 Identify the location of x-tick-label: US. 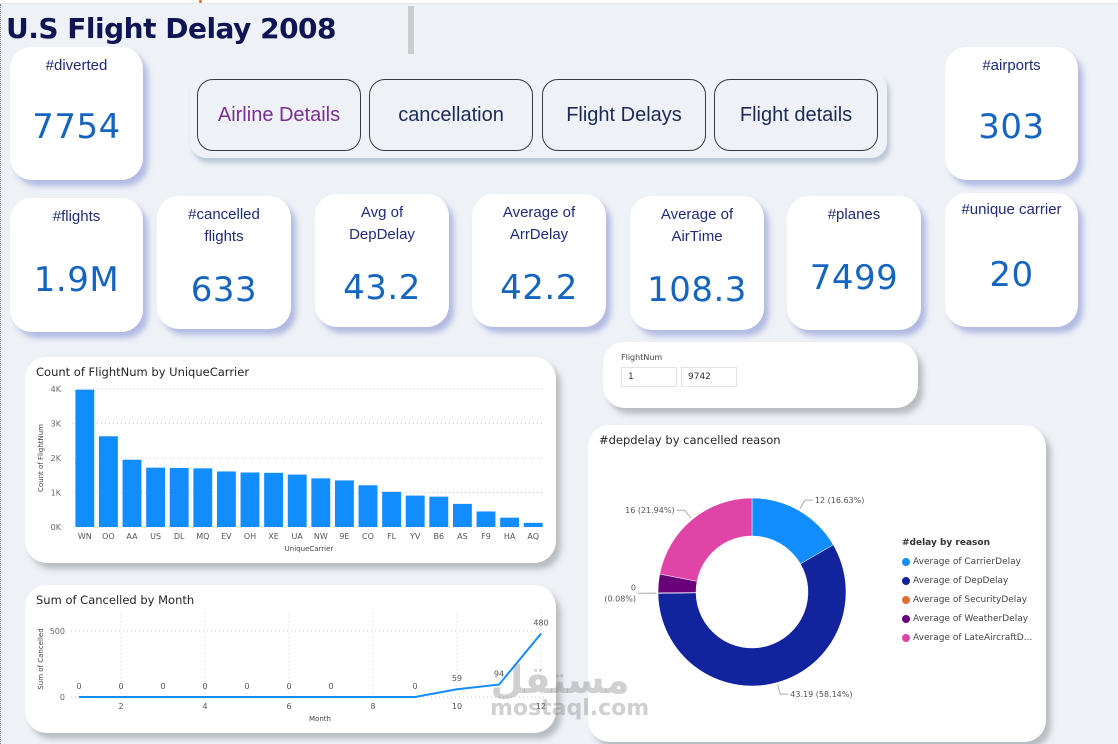
(155, 536).